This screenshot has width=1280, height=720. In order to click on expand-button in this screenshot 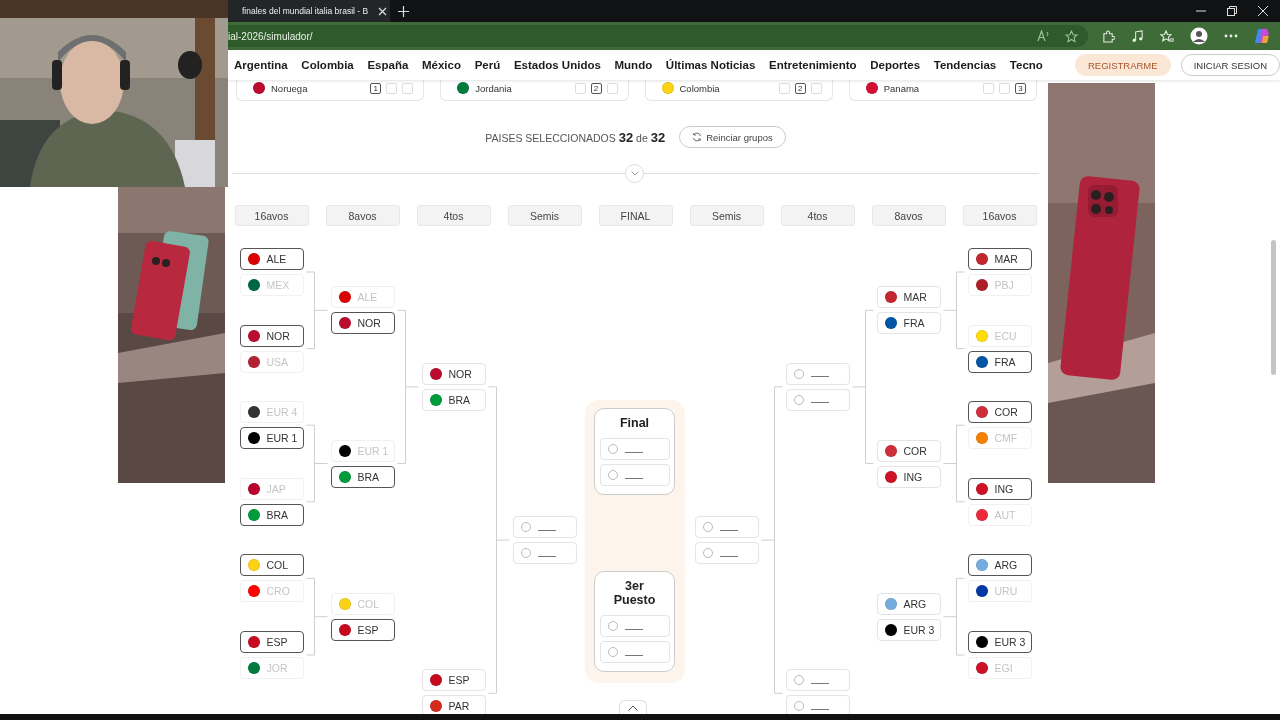, I will do `click(634, 173)`.